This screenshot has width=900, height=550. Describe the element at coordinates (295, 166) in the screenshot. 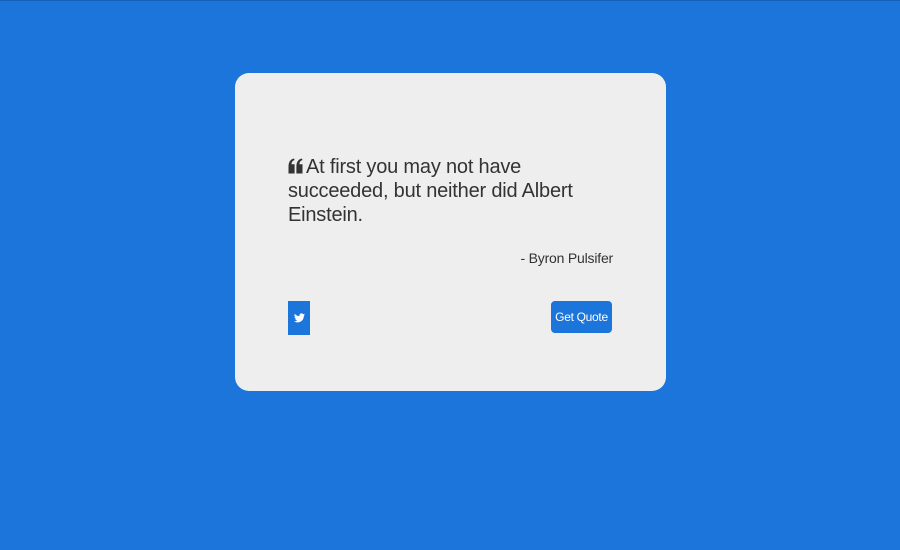

I see `quote-left-icon` at that location.